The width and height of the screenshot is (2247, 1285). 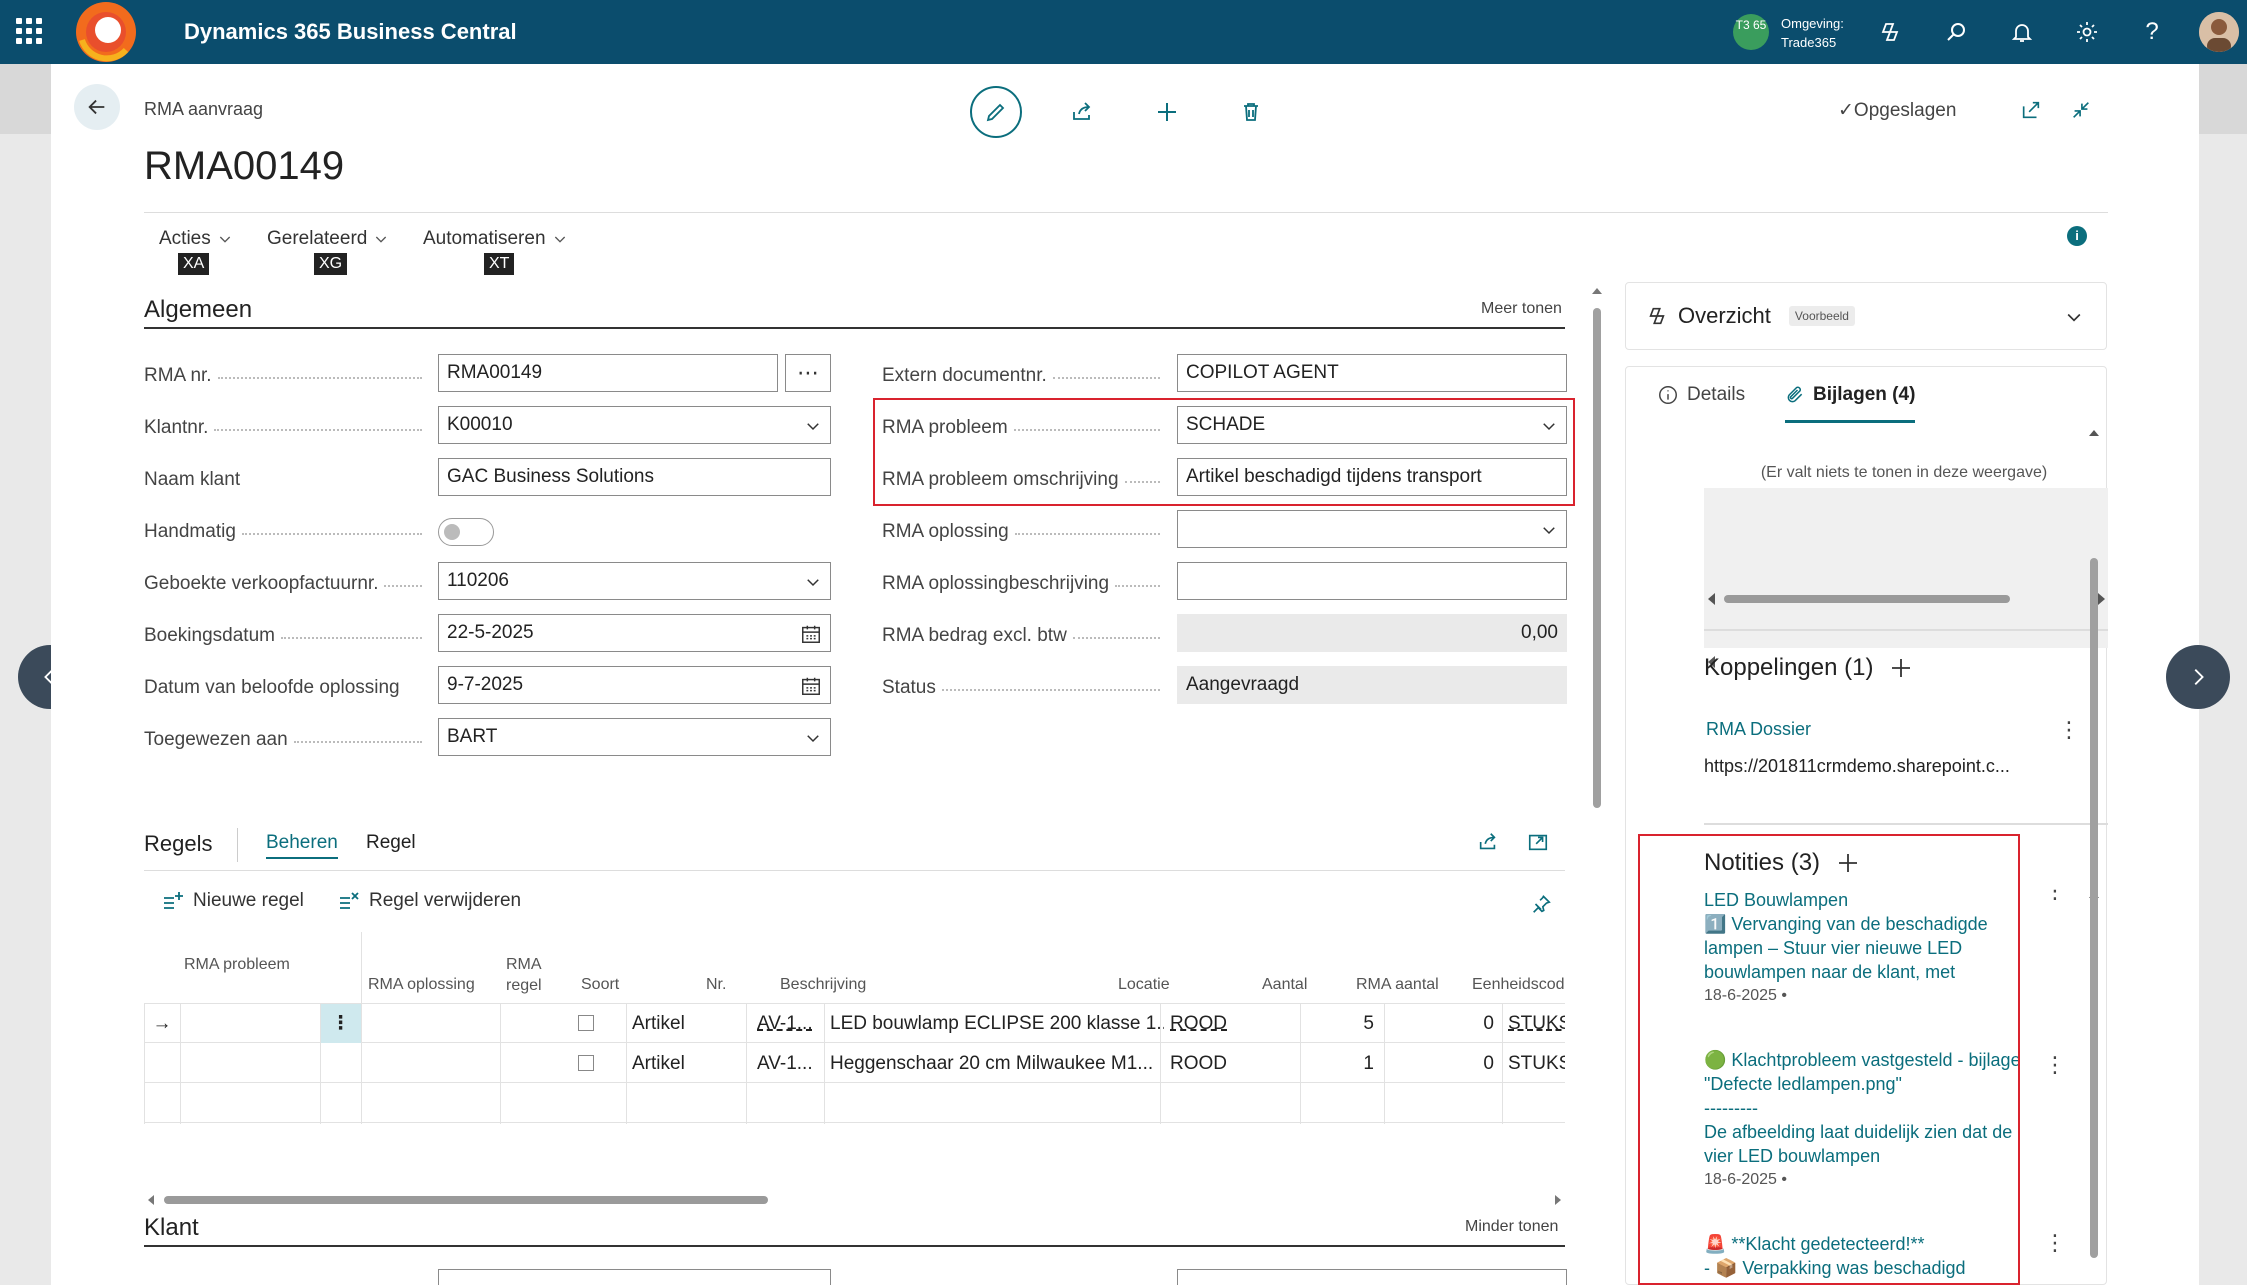 I want to click on col-header-eenheidscode: Eenheidscod, so click(x=1518, y=984).